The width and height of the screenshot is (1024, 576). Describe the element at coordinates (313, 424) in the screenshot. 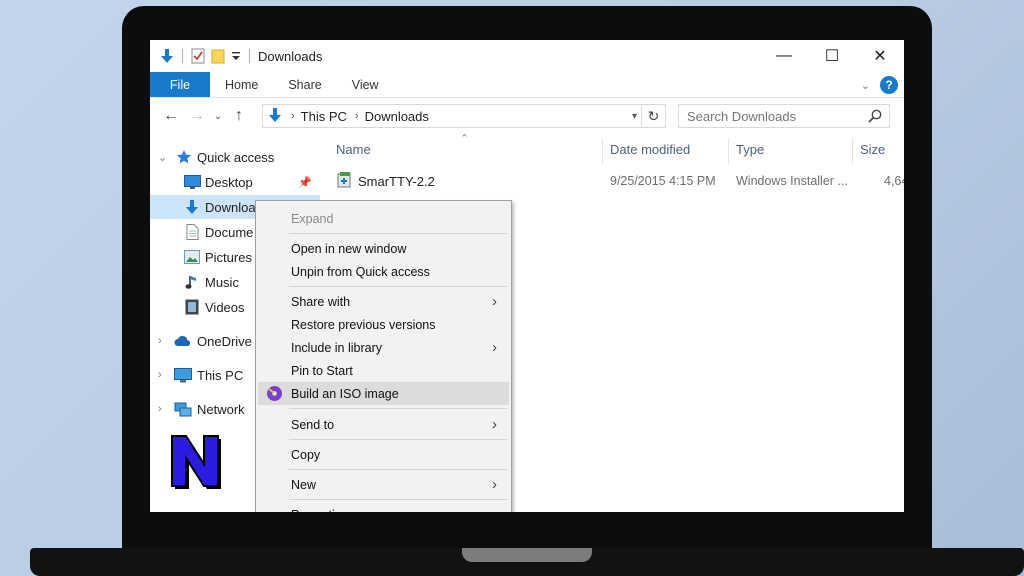

I see `menu-item-label: Send to` at that location.